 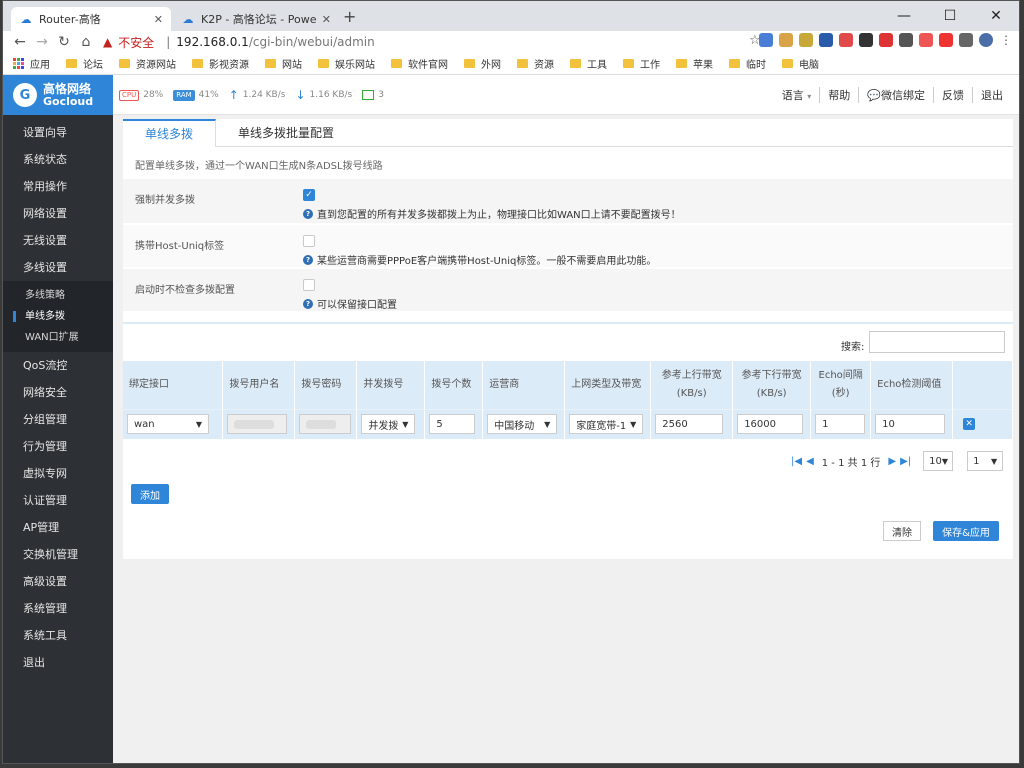 What do you see at coordinates (606, 424) in the screenshot?
I see `type-select: 家庭宽带-1 ▼` at bounding box center [606, 424].